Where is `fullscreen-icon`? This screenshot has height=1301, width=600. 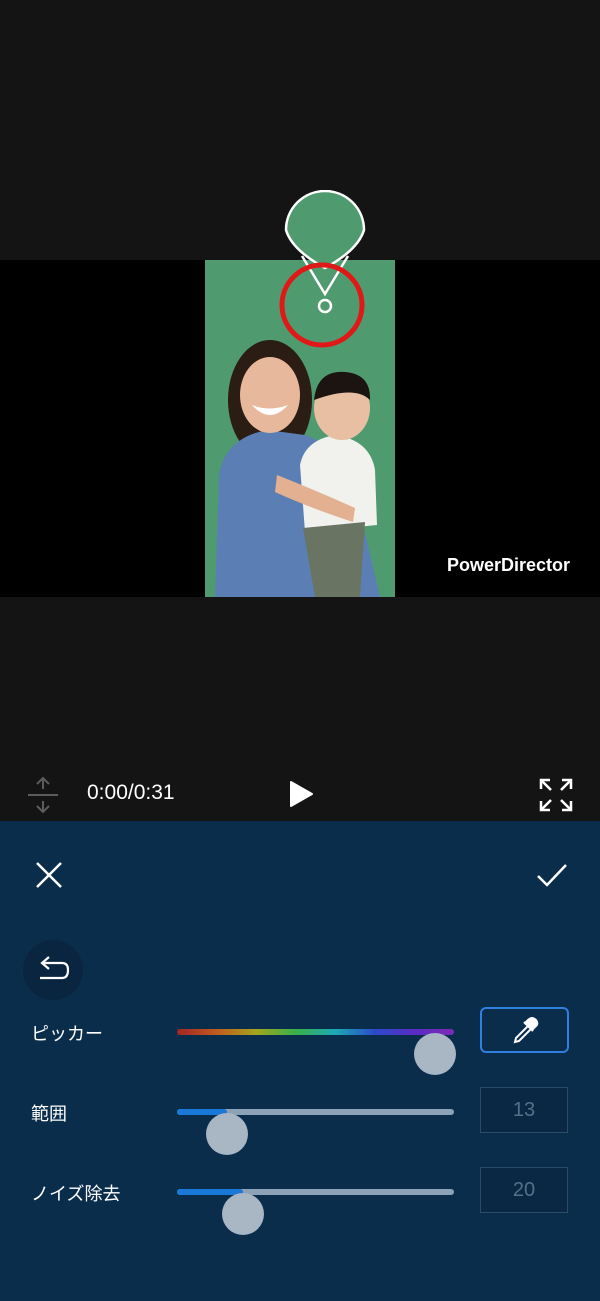 fullscreen-icon is located at coordinates (556, 795).